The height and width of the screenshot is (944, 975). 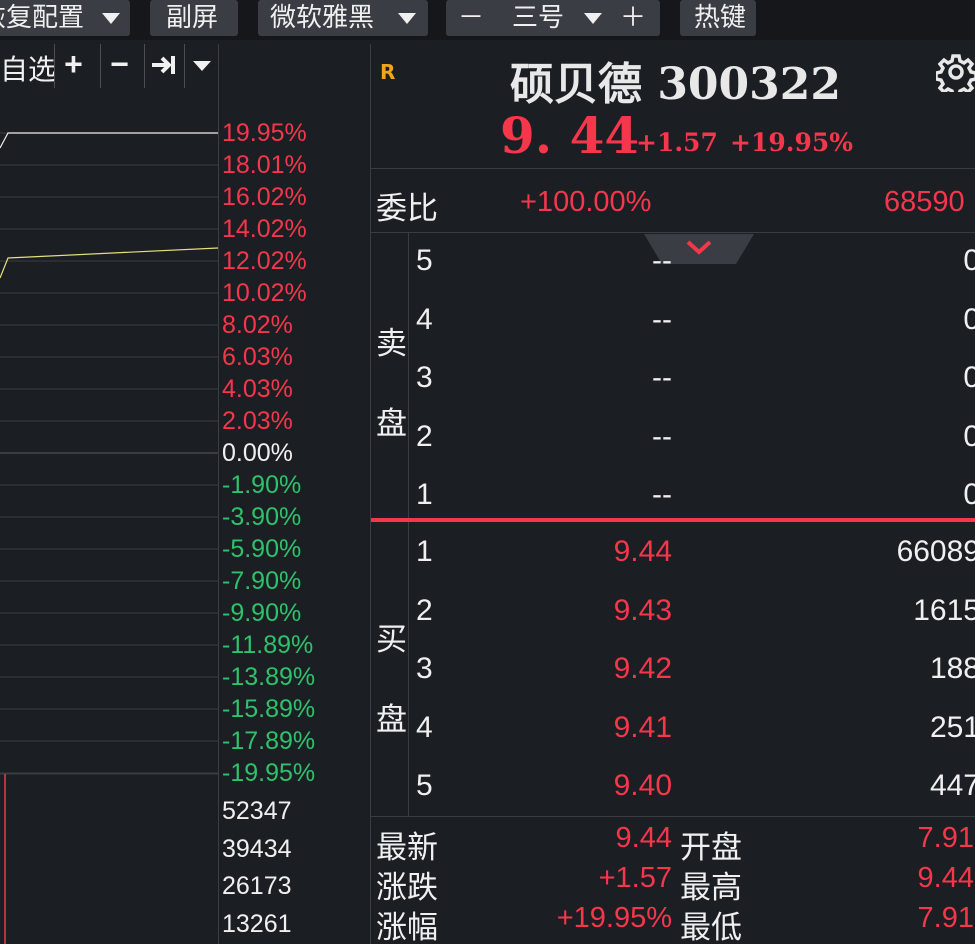 I want to click on order-level-volume: 251, so click(x=952, y=727).